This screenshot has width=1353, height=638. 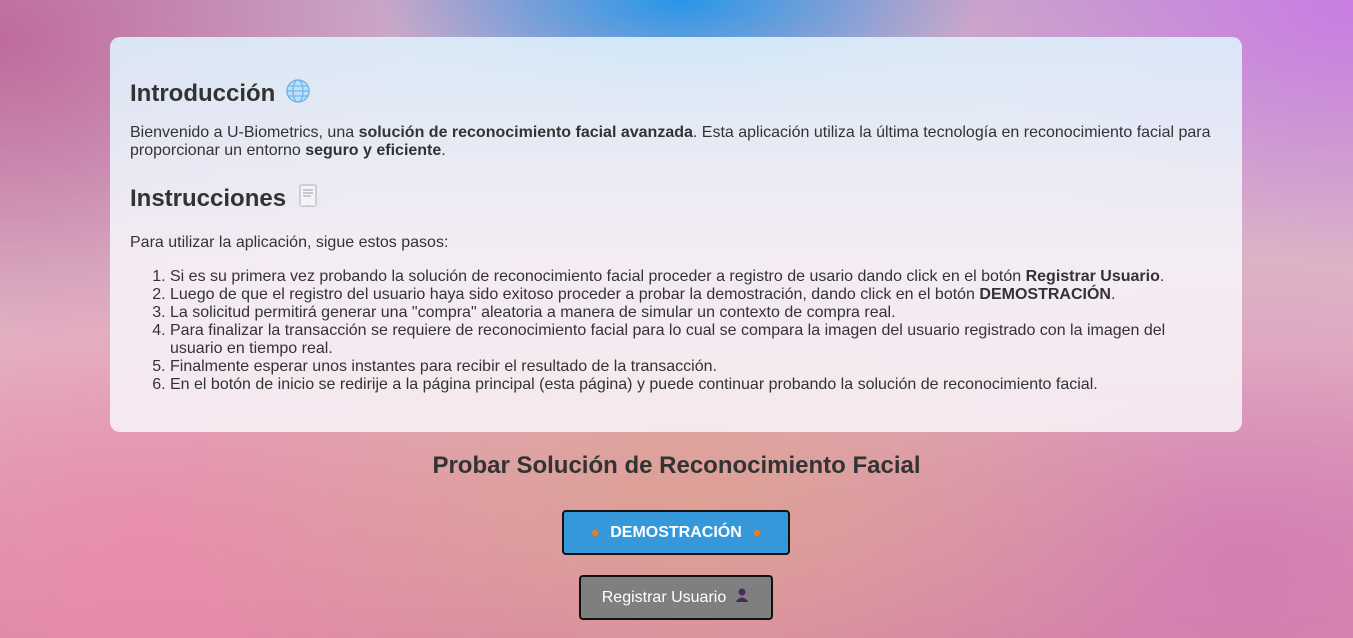 I want to click on intro-text-3: ., so click(x=443, y=150).